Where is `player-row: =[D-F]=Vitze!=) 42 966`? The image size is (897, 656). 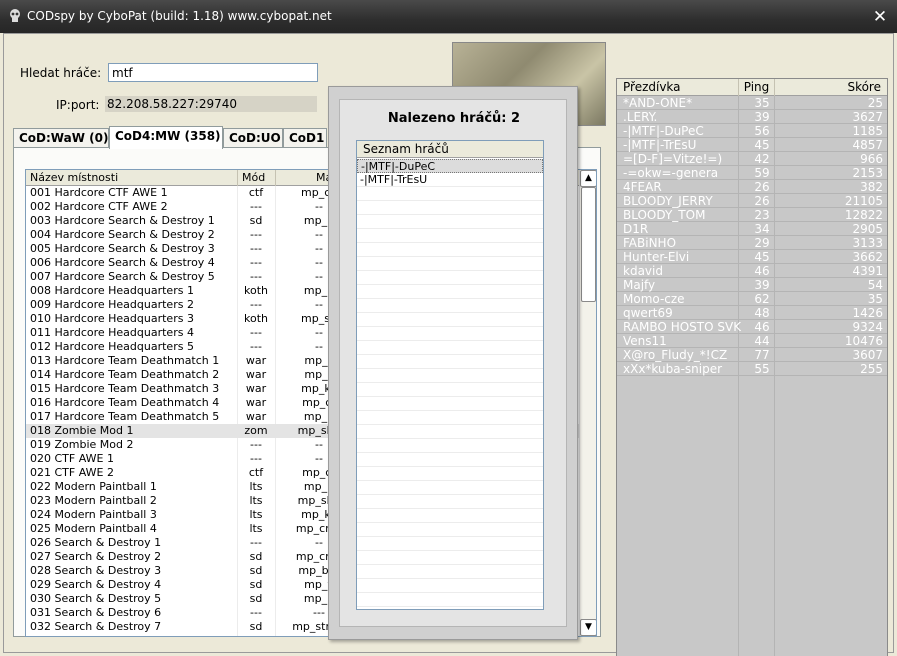
player-row: =[D-F]=Vitze!=) 42 966 is located at coordinates (752, 159).